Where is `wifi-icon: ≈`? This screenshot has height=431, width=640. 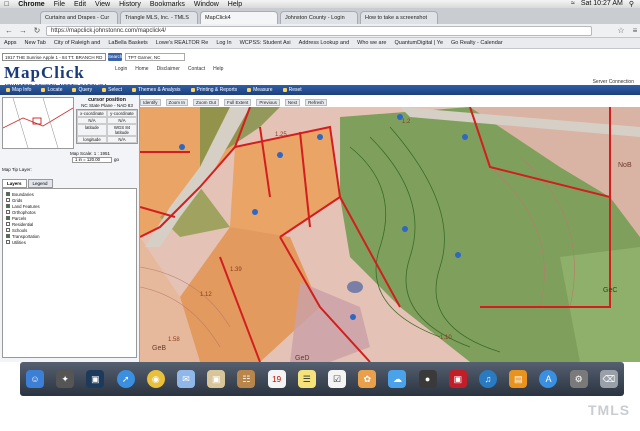
wifi-icon: ≈ is located at coordinates (573, 4).